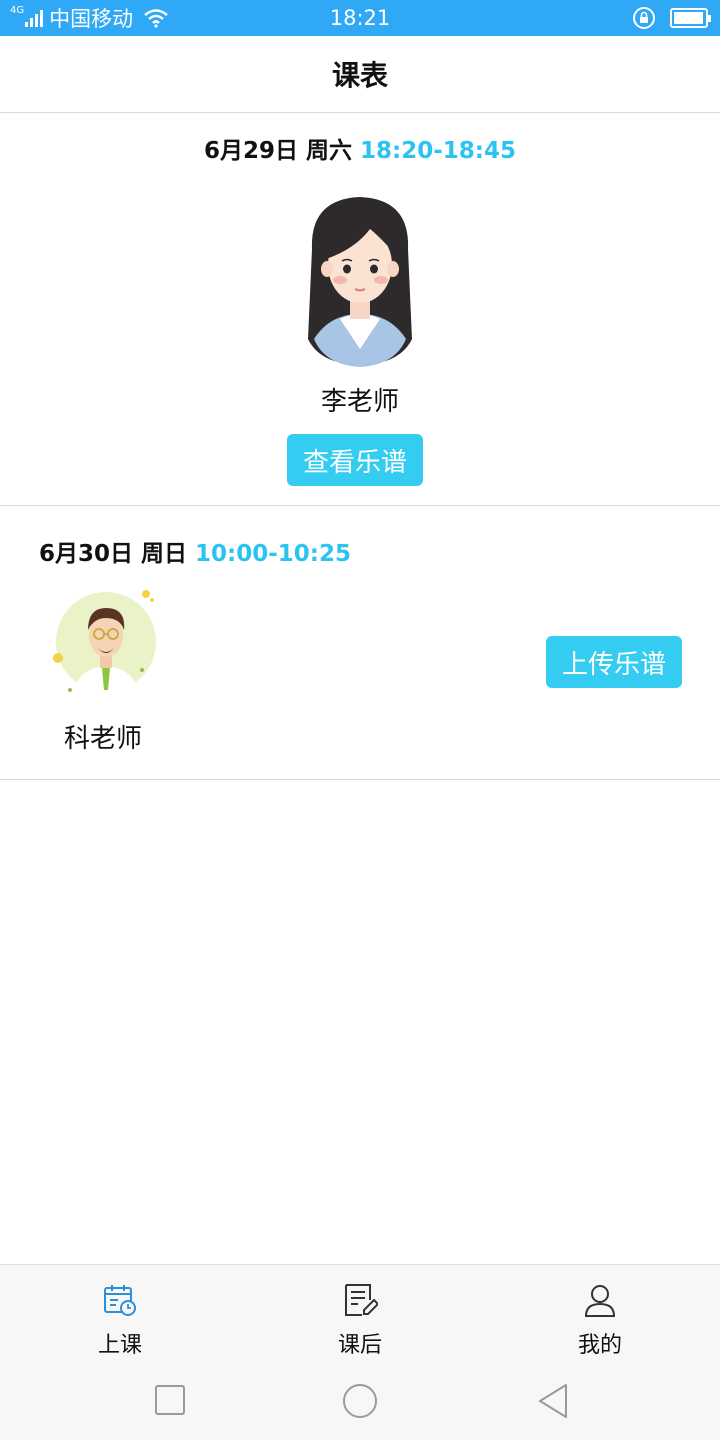 The height and width of the screenshot is (1440, 720). Describe the element at coordinates (599, 1345) in the screenshot. I see `tab-label: 我的` at that location.